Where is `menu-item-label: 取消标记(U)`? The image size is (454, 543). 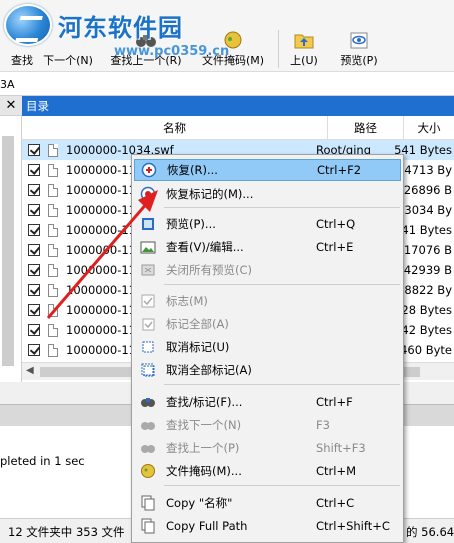
menu-item-label: 取消标记(U) is located at coordinates (198, 347).